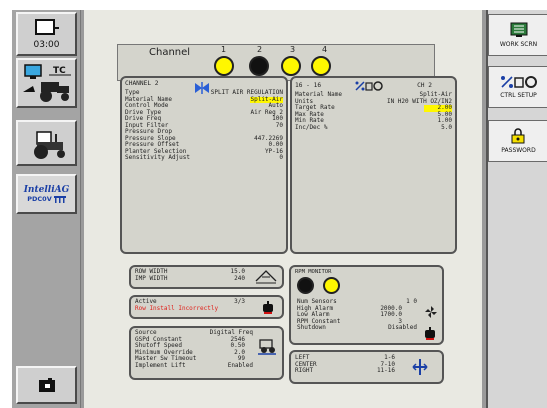 The height and width of the screenshot is (408, 547). Describe the element at coordinates (357, 327) in the screenshot. I see `rpm-row: Shutdown Disabled` at that location.